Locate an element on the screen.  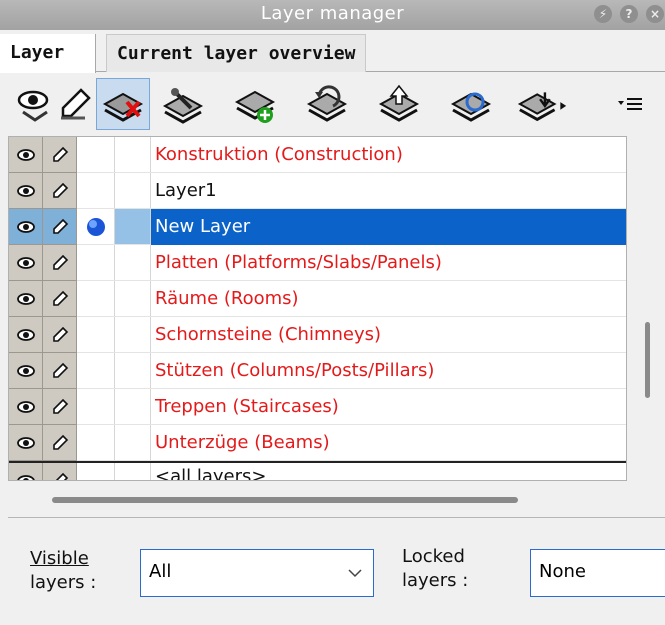
vertical-scrollbar is located at coordinates (647, 360).